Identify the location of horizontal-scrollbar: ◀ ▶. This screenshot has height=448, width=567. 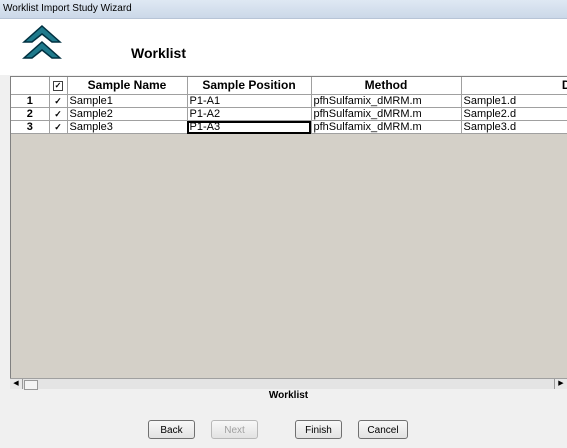
(288, 384).